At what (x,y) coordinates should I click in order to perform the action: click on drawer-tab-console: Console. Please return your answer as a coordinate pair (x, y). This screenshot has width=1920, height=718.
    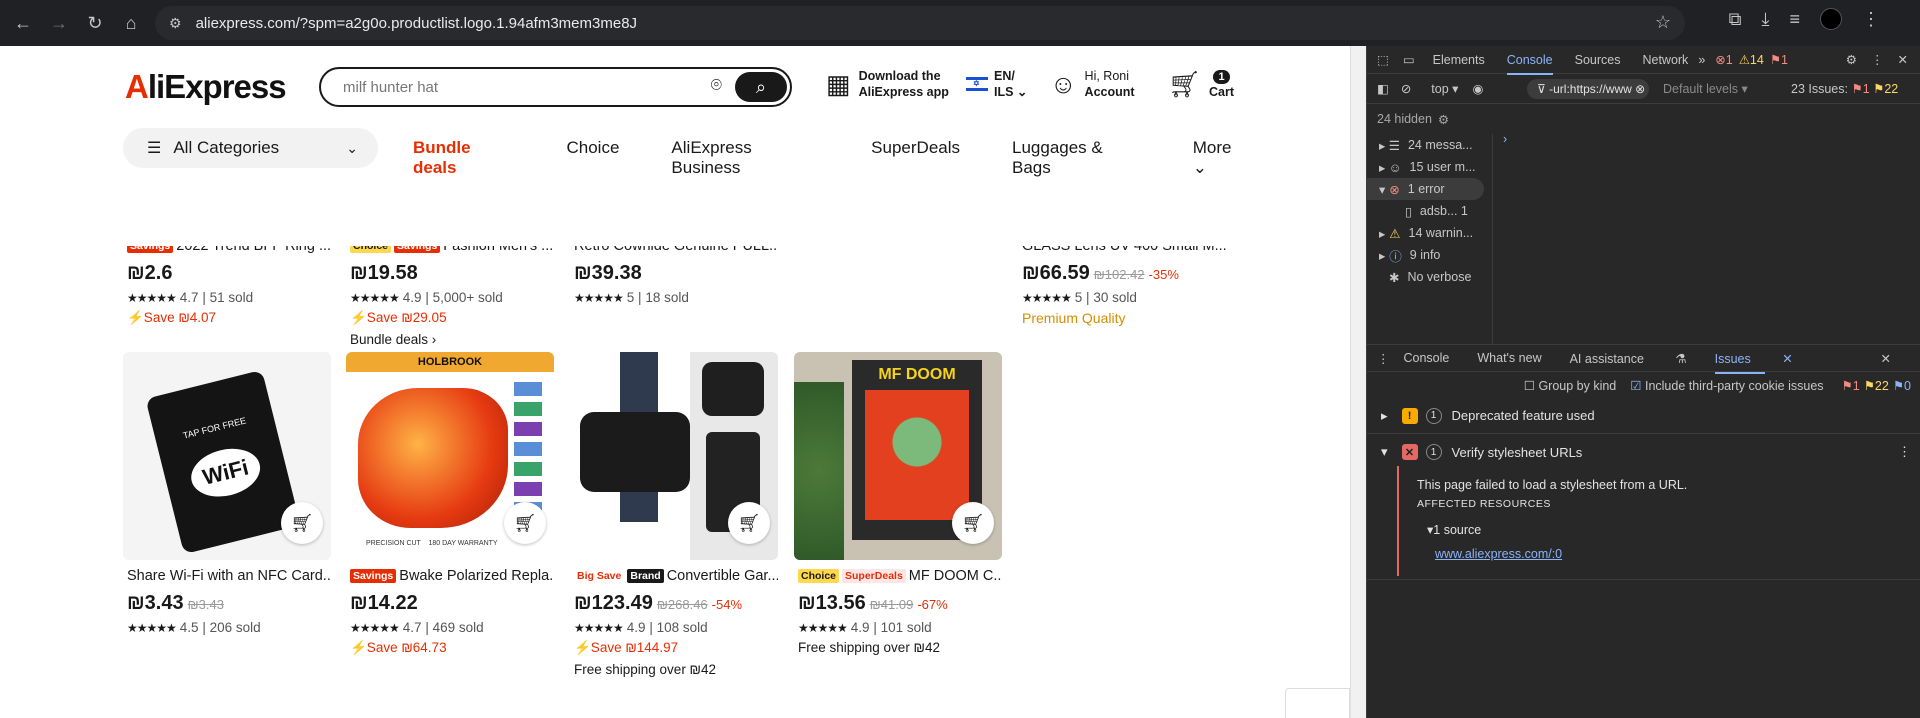
    Looking at the image, I should click on (1427, 358).